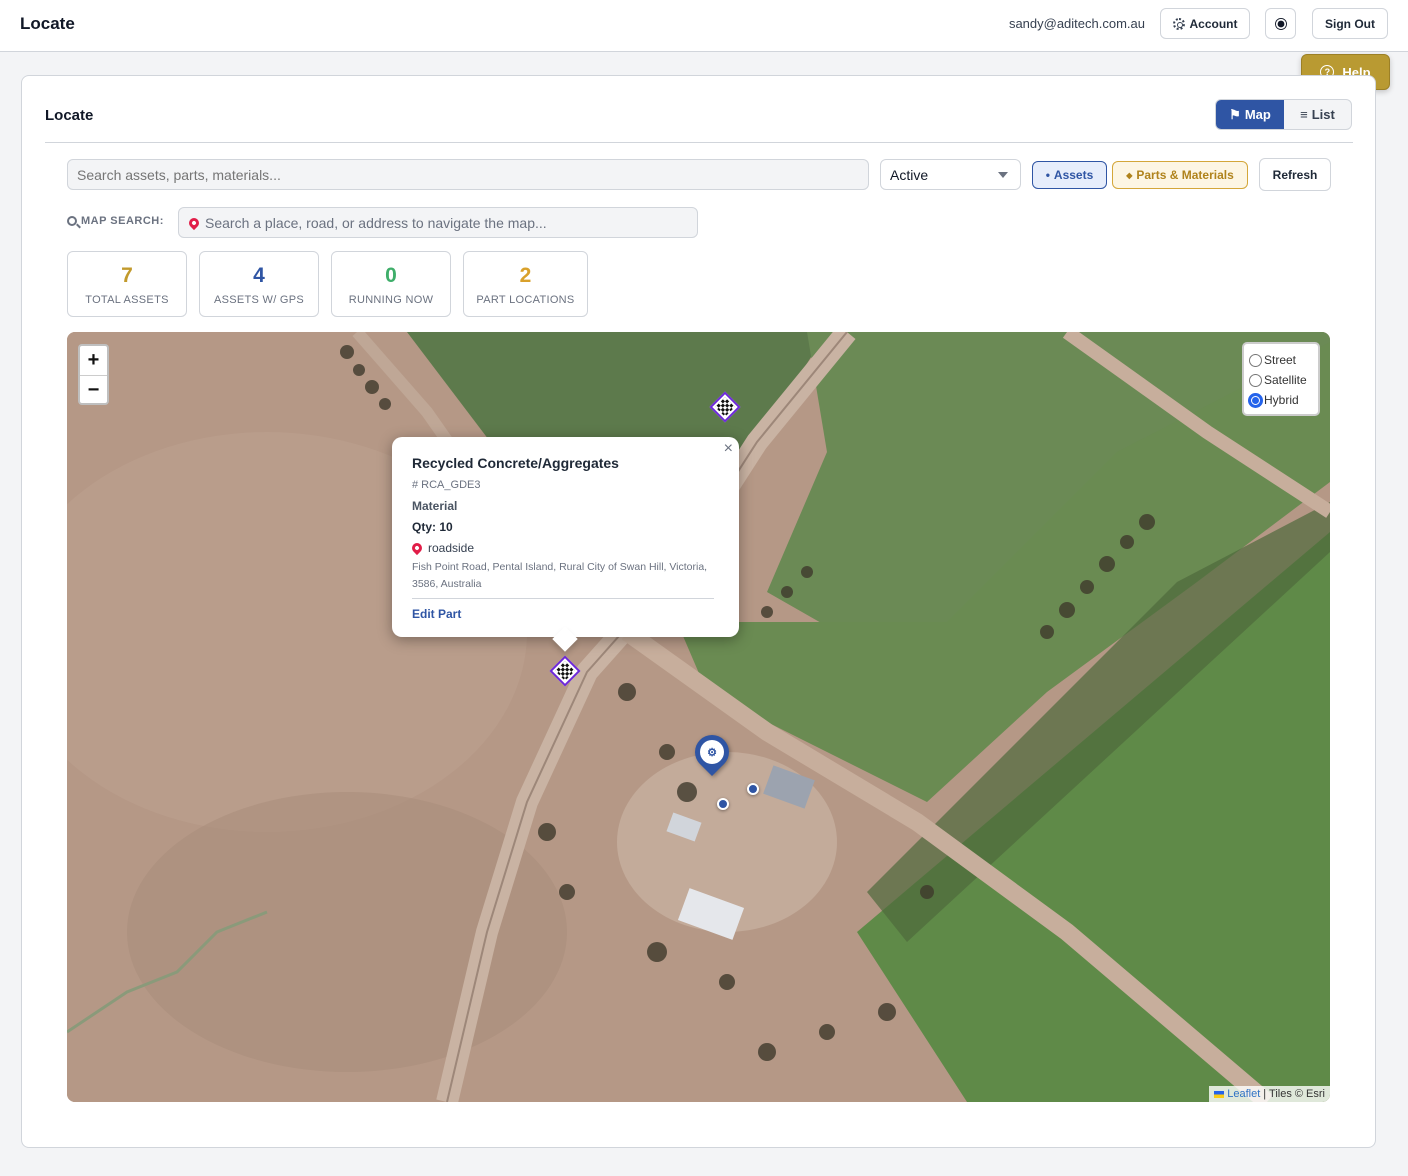 The width and height of the screenshot is (1408, 1176). Describe the element at coordinates (515, 463) in the screenshot. I see `popup-title: Recycled Concrete/Aggregates` at that location.